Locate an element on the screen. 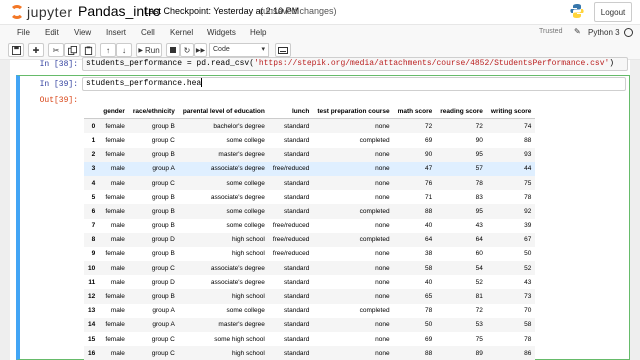 The width and height of the screenshot is (640, 360). row-index: 2 is located at coordinates (93, 155).